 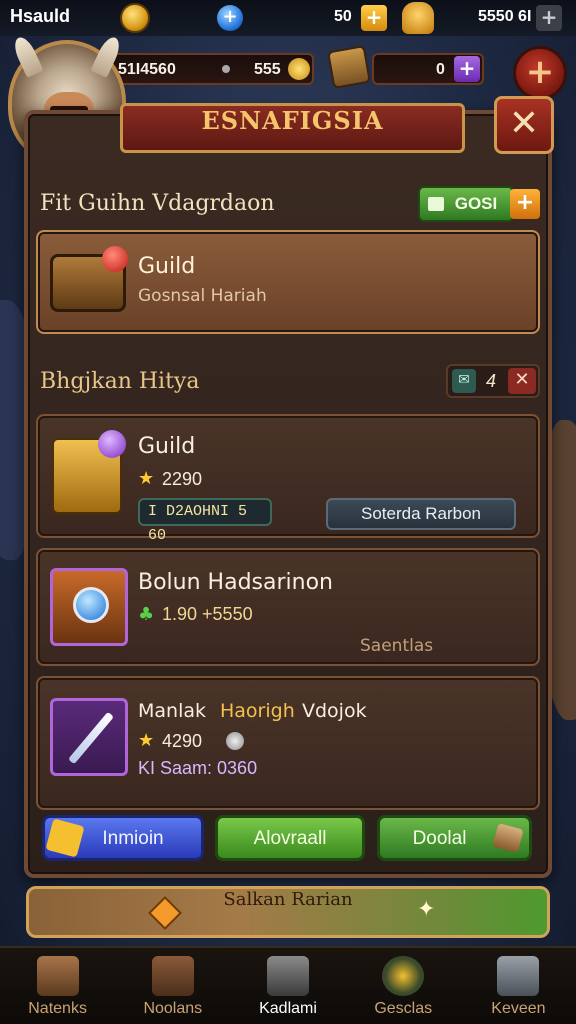 I want to click on tower-icon, so click(x=172, y=976).